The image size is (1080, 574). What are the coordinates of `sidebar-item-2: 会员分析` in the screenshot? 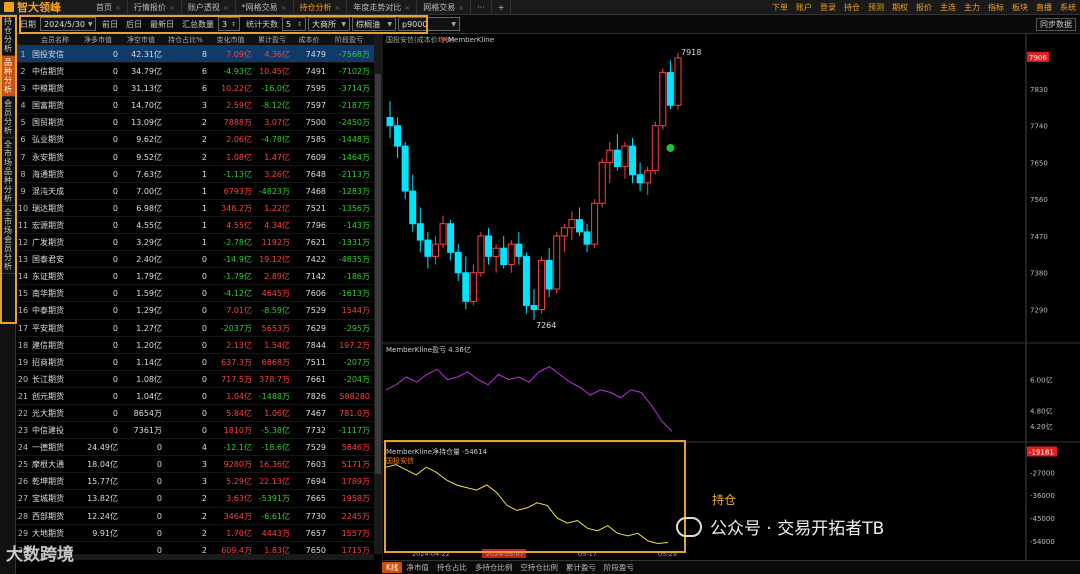 It's located at (8, 117).